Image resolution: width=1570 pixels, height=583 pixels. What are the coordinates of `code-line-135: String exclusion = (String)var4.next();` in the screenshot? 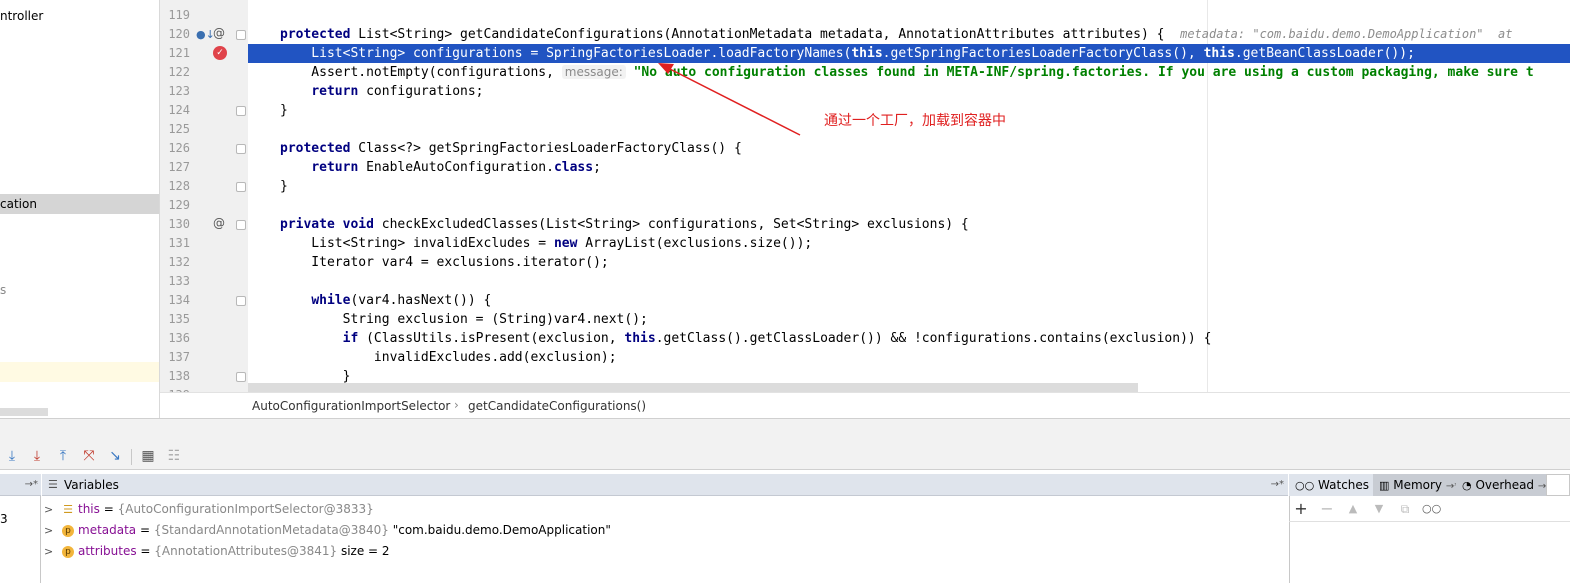 It's located at (464, 319).